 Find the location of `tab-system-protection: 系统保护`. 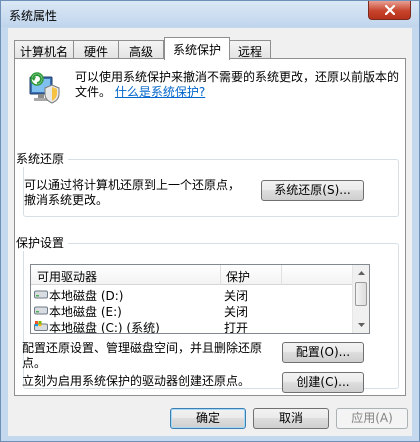

tab-system-protection: 系统保护 is located at coordinates (197, 48).